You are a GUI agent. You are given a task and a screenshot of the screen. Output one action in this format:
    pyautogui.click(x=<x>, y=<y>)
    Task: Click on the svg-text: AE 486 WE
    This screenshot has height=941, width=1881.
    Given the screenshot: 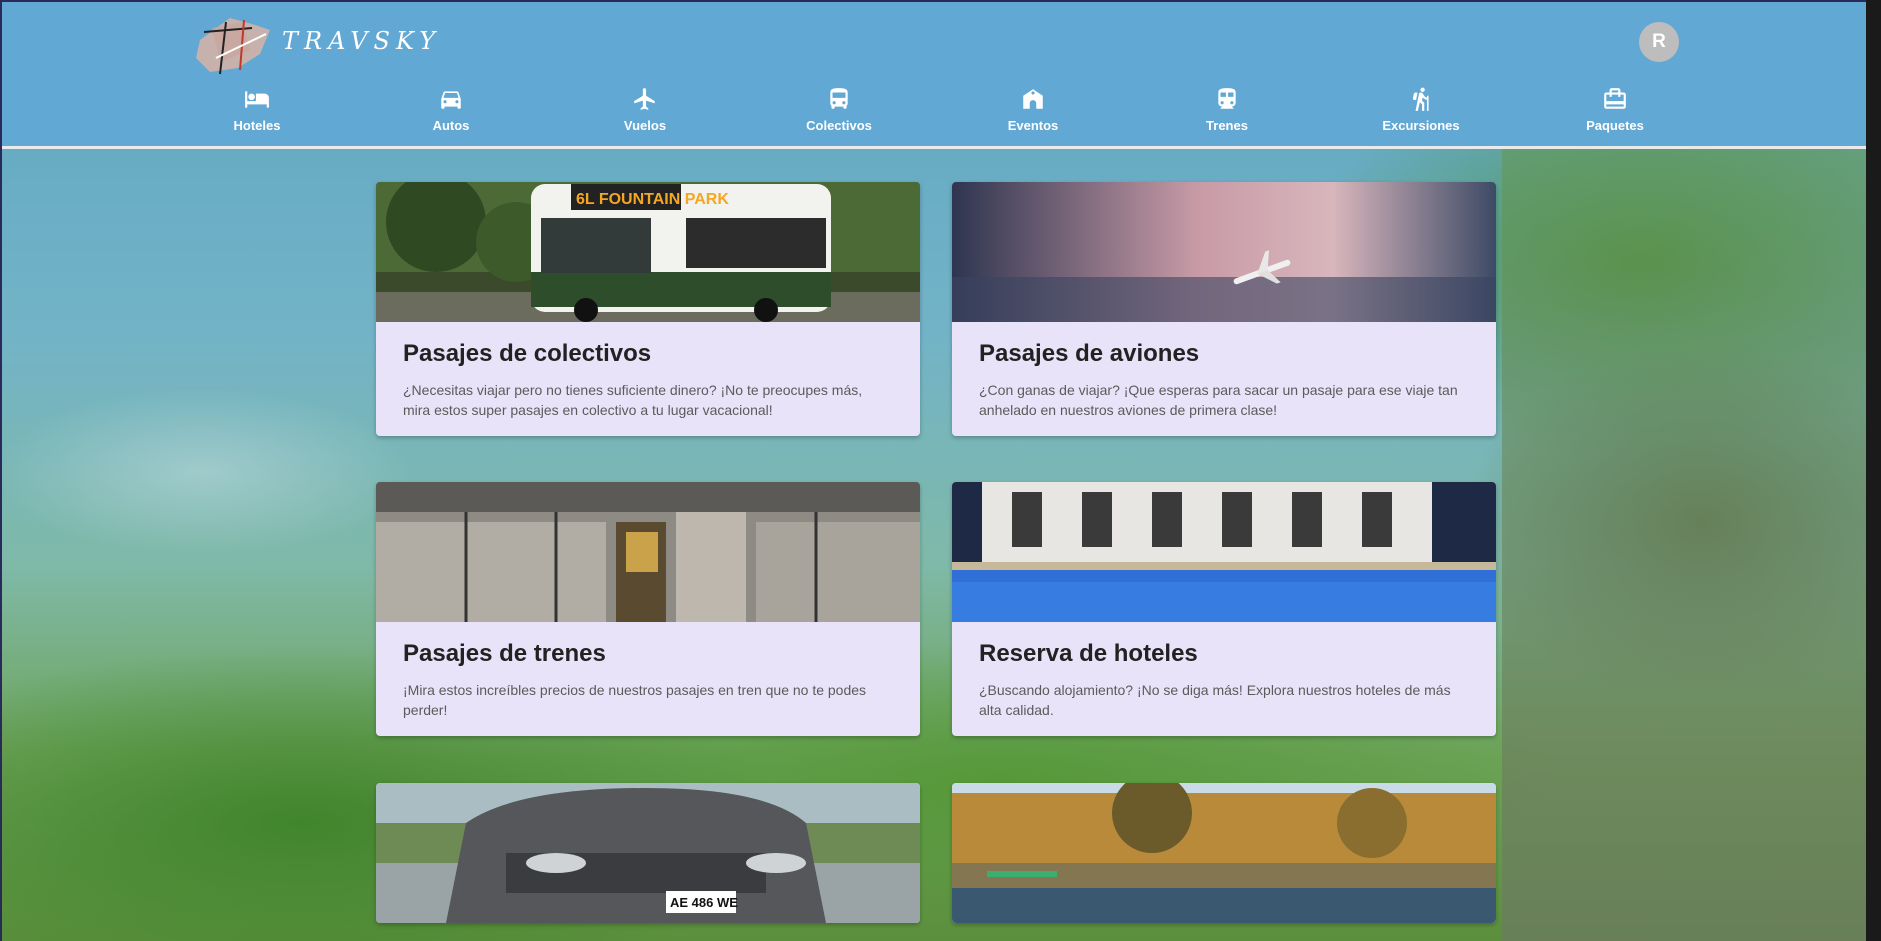 What is the action you would take?
    pyautogui.click(x=704, y=902)
    